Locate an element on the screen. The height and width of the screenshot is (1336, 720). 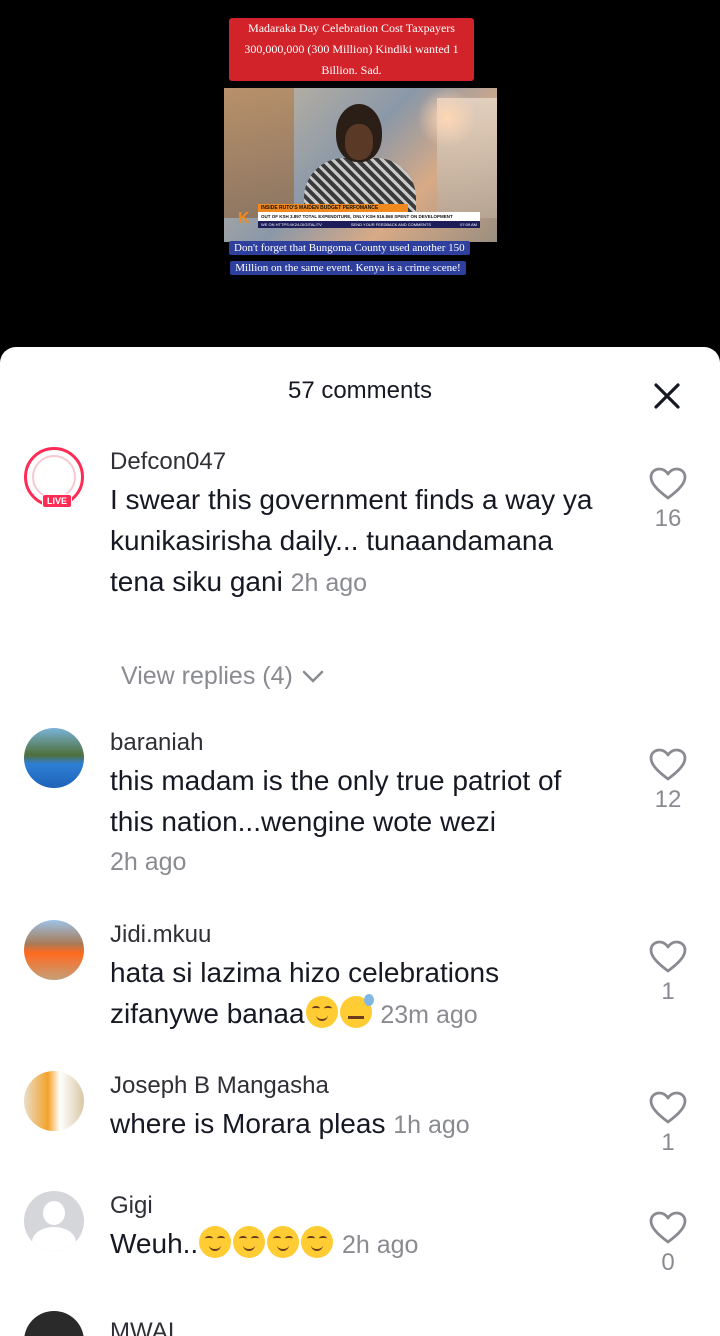
avatar: LIVE is located at coordinates (54, 477).